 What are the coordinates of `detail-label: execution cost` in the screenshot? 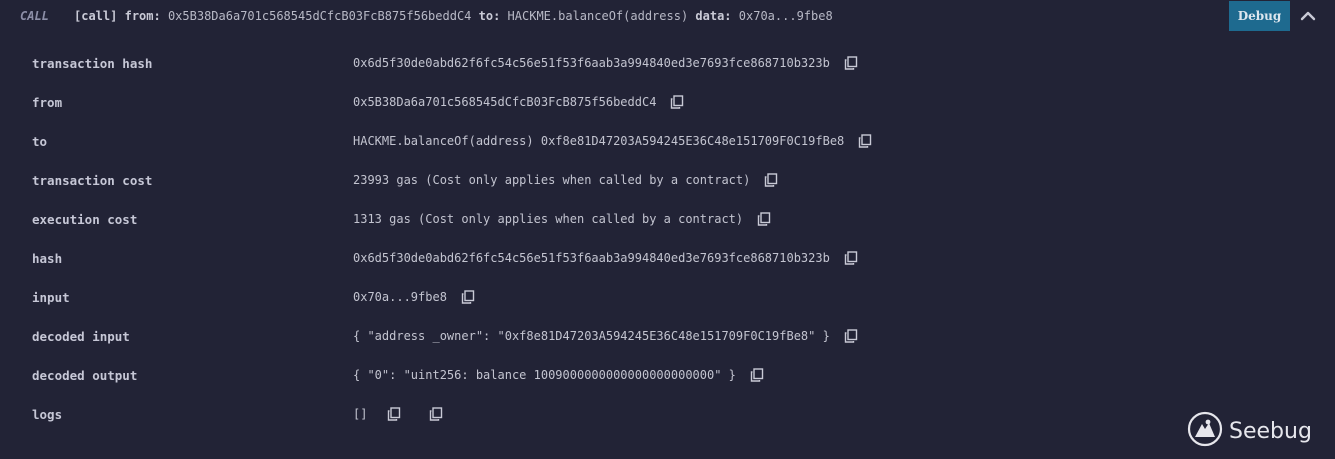 It's located at (85, 219).